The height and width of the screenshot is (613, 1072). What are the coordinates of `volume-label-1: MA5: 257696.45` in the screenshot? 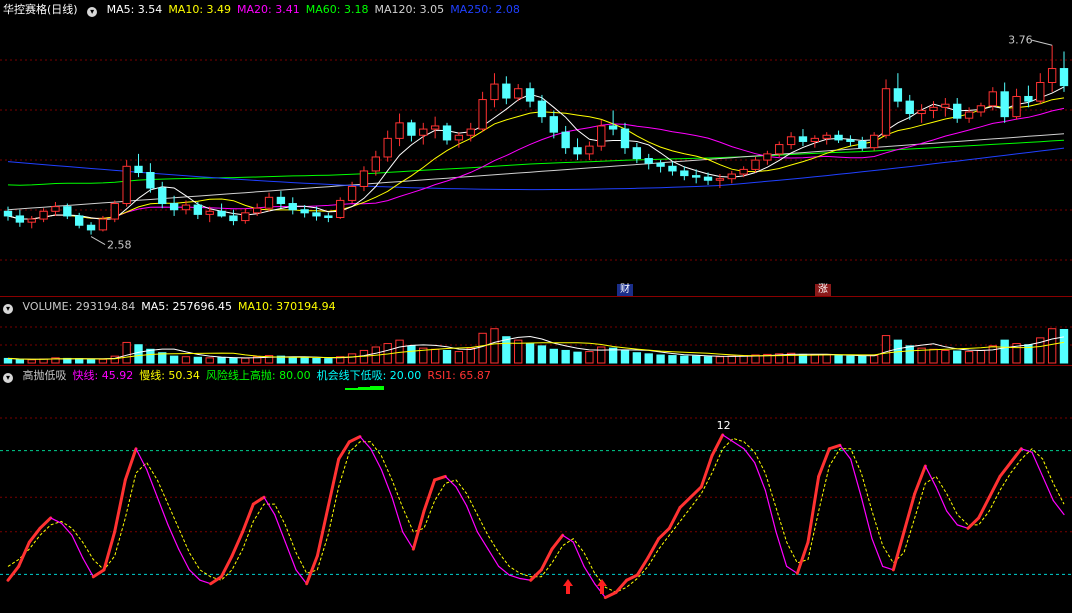 It's located at (186, 306).